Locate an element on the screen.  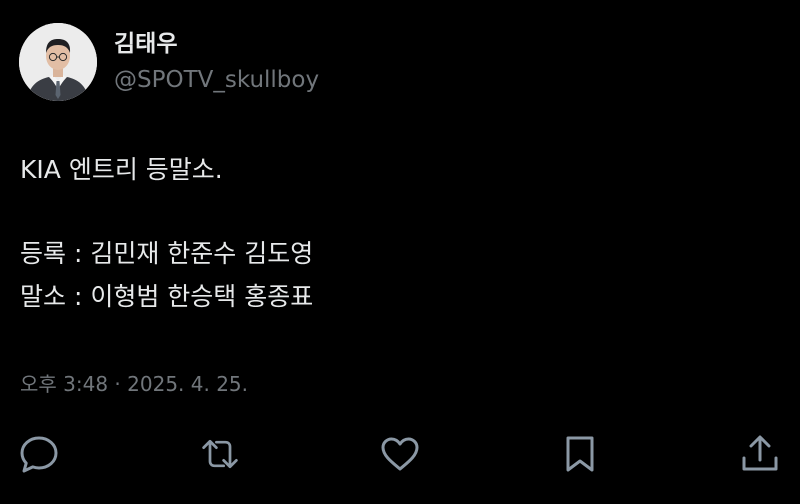
avatar is located at coordinates (58, 62).